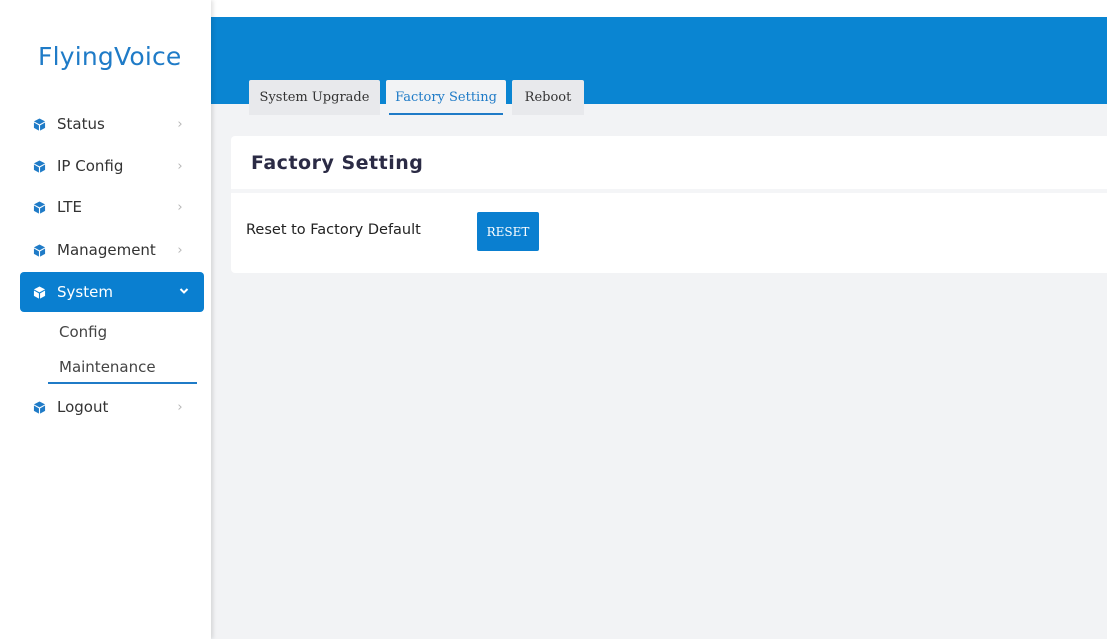 The image size is (1107, 639). What do you see at coordinates (85, 292) in the screenshot?
I see `sidebar-item-label: System` at bounding box center [85, 292].